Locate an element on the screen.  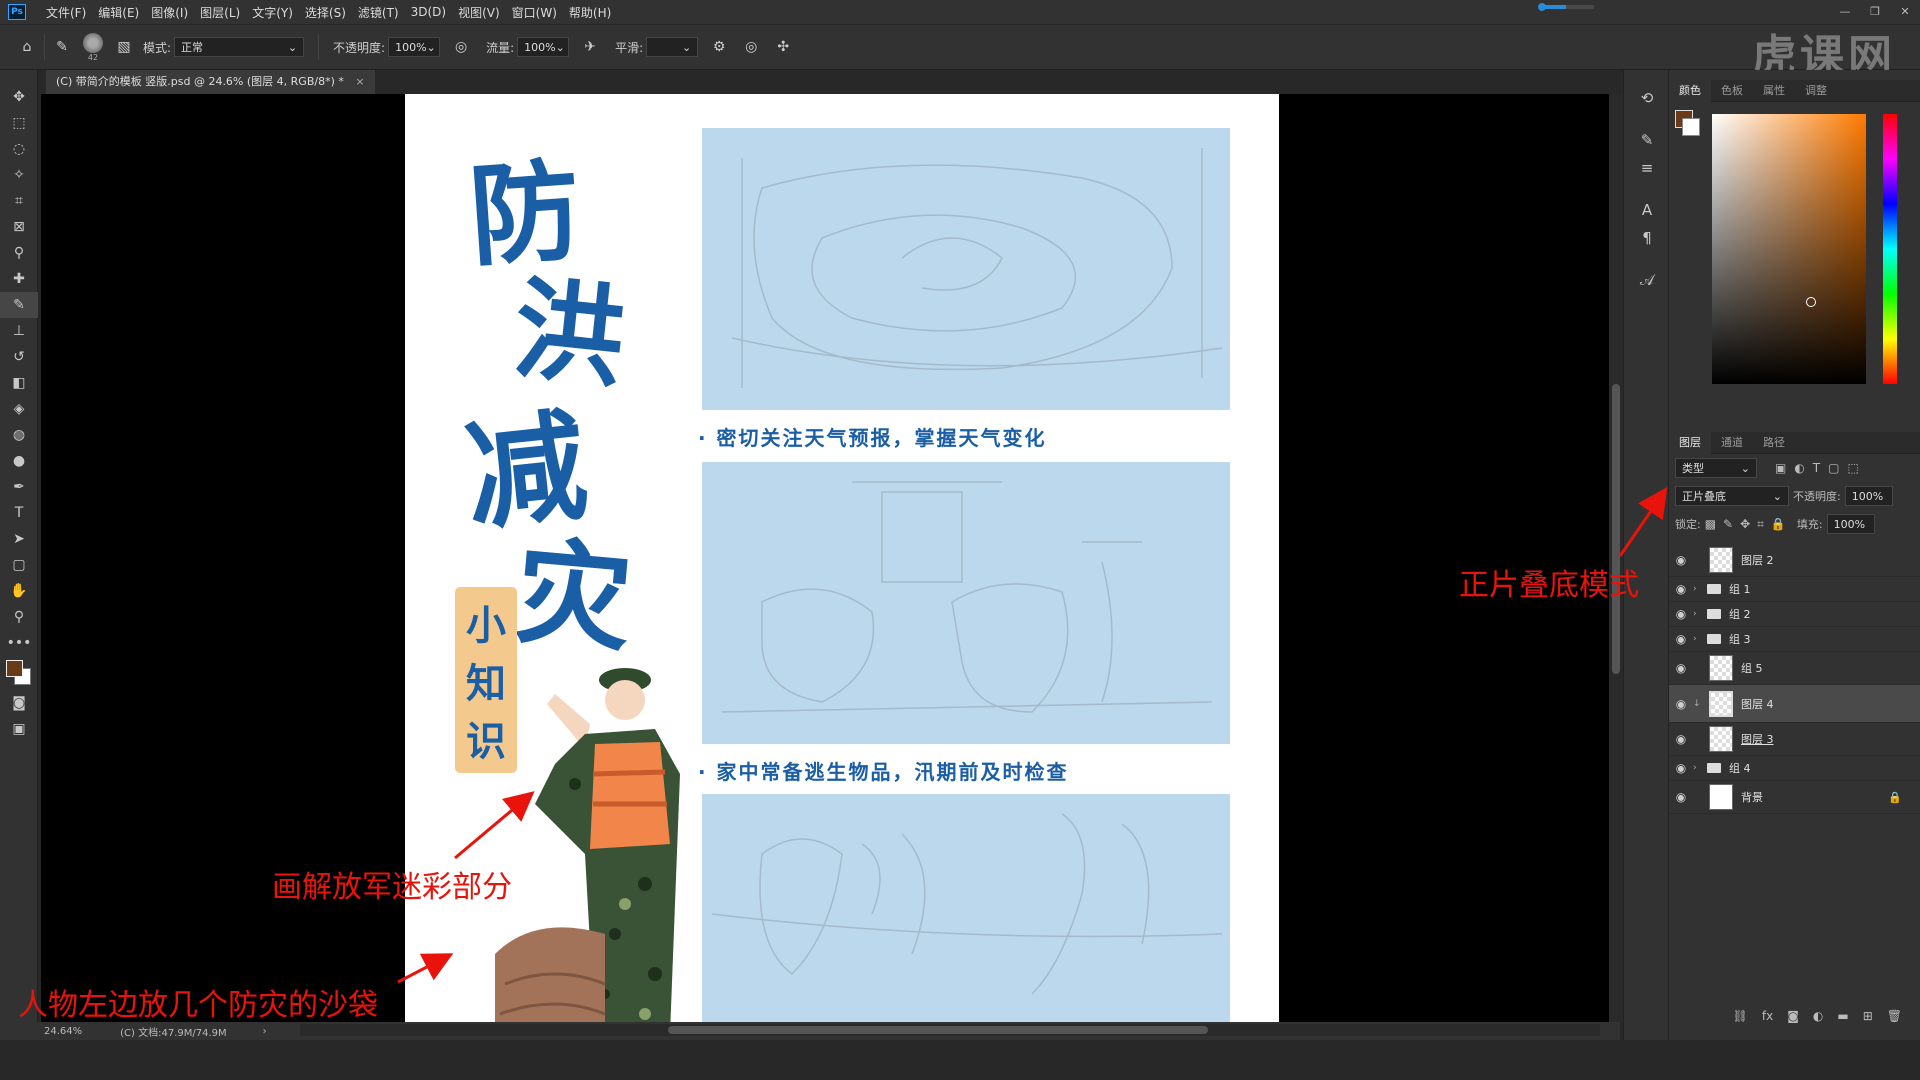
arrow-to-blend-mode is located at coordinates (1643, 522).